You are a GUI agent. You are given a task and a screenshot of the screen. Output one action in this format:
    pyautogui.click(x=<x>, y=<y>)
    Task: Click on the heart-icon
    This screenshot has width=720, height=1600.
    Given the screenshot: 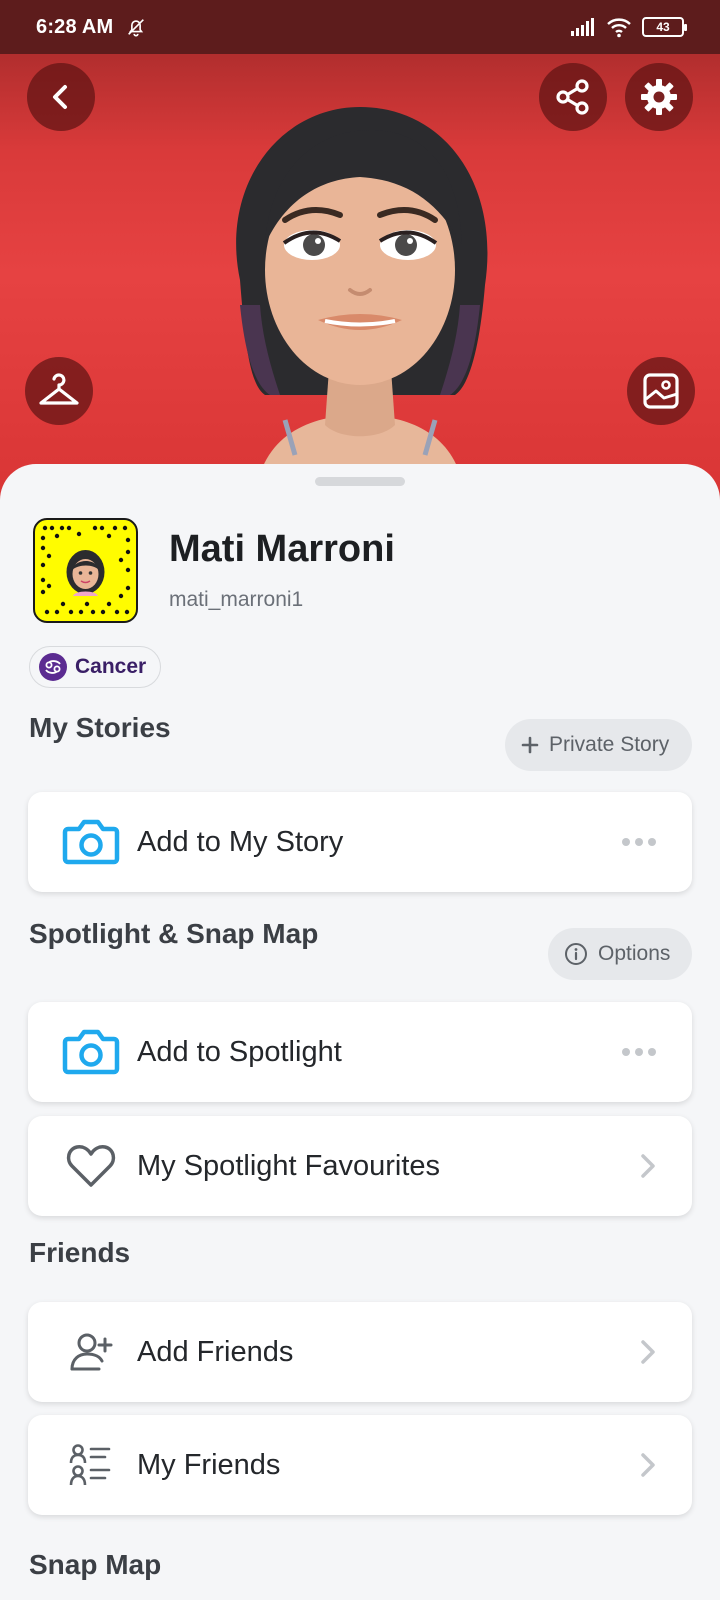 What is the action you would take?
    pyautogui.click(x=91, y=1166)
    